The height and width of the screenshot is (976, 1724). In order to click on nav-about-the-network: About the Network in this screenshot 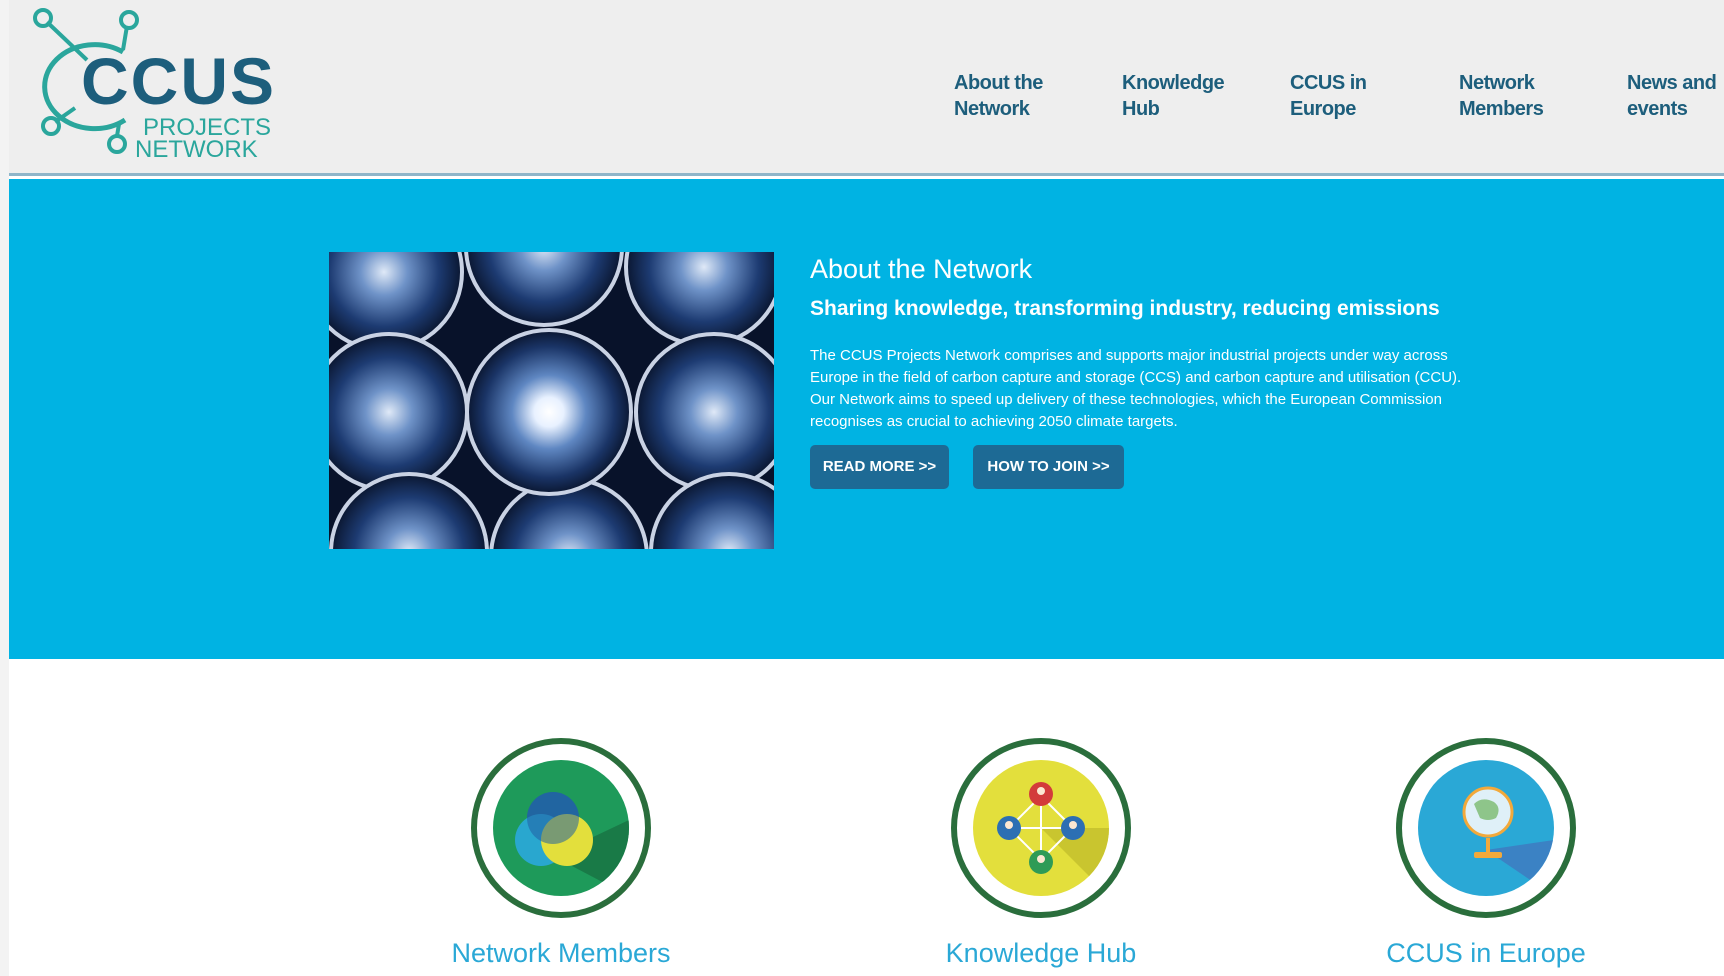, I will do `click(1014, 96)`.